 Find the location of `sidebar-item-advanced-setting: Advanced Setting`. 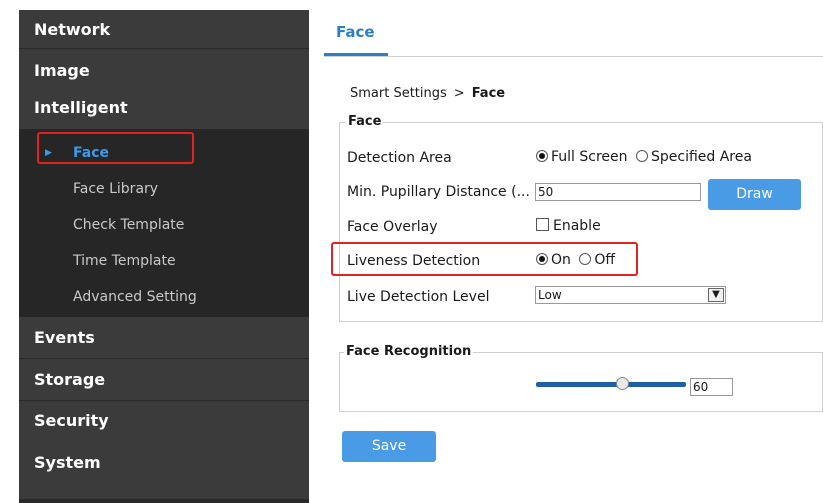

sidebar-item-advanced-setting: Advanced Setting is located at coordinates (164, 297).